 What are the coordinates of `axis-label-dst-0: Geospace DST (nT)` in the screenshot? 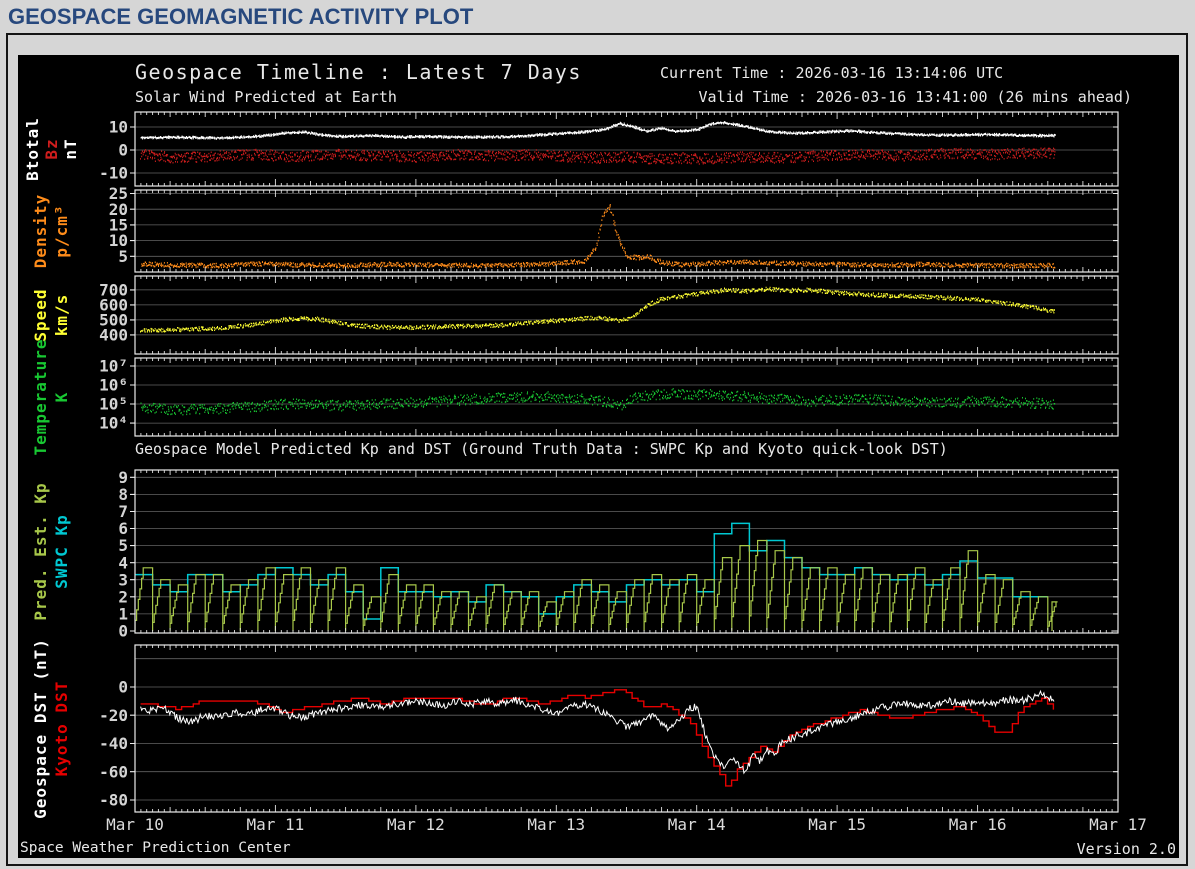 It's located at (40, 728).